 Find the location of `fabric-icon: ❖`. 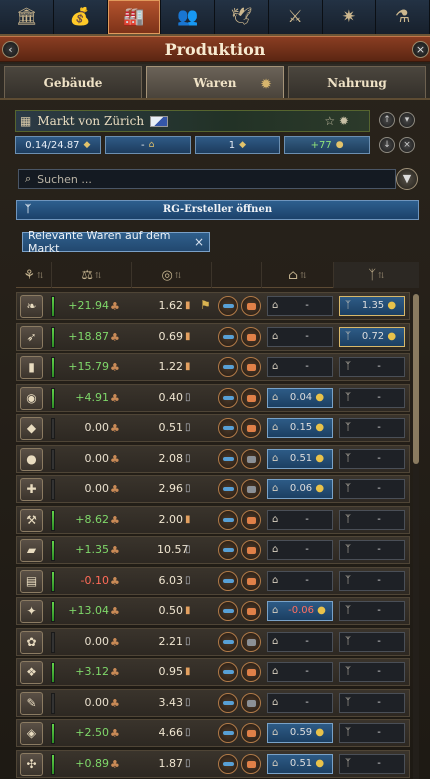

fabric-icon: ❖ is located at coordinates (31, 672).